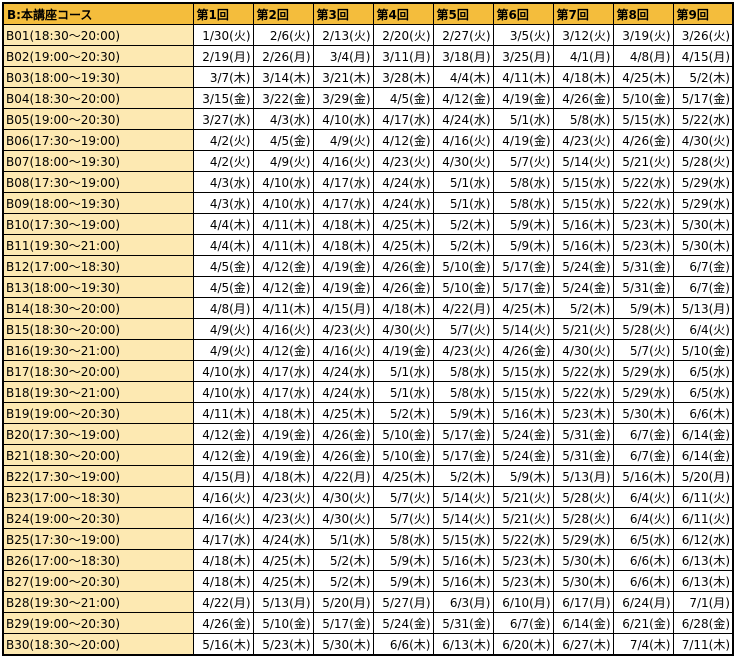 The width and height of the screenshot is (740, 656). What do you see at coordinates (283, 98) in the screenshot?
I see `date-cell: 3/22(金)` at bounding box center [283, 98].